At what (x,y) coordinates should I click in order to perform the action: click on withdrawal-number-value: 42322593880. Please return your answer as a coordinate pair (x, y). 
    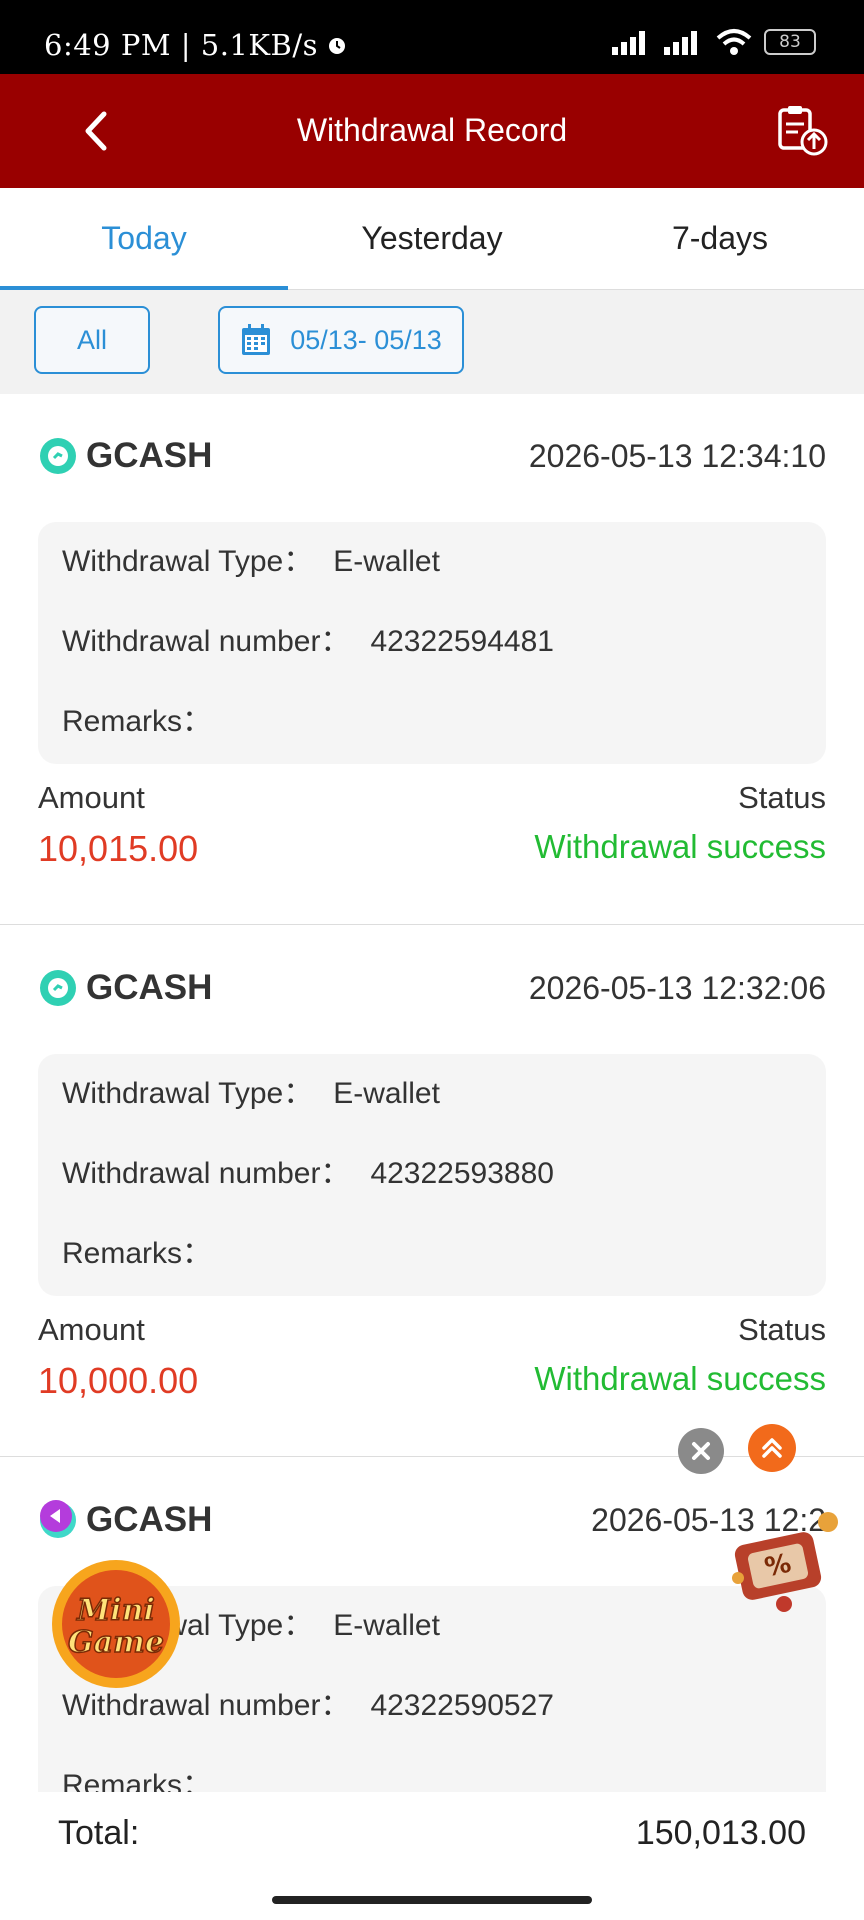
    Looking at the image, I should click on (462, 1173).